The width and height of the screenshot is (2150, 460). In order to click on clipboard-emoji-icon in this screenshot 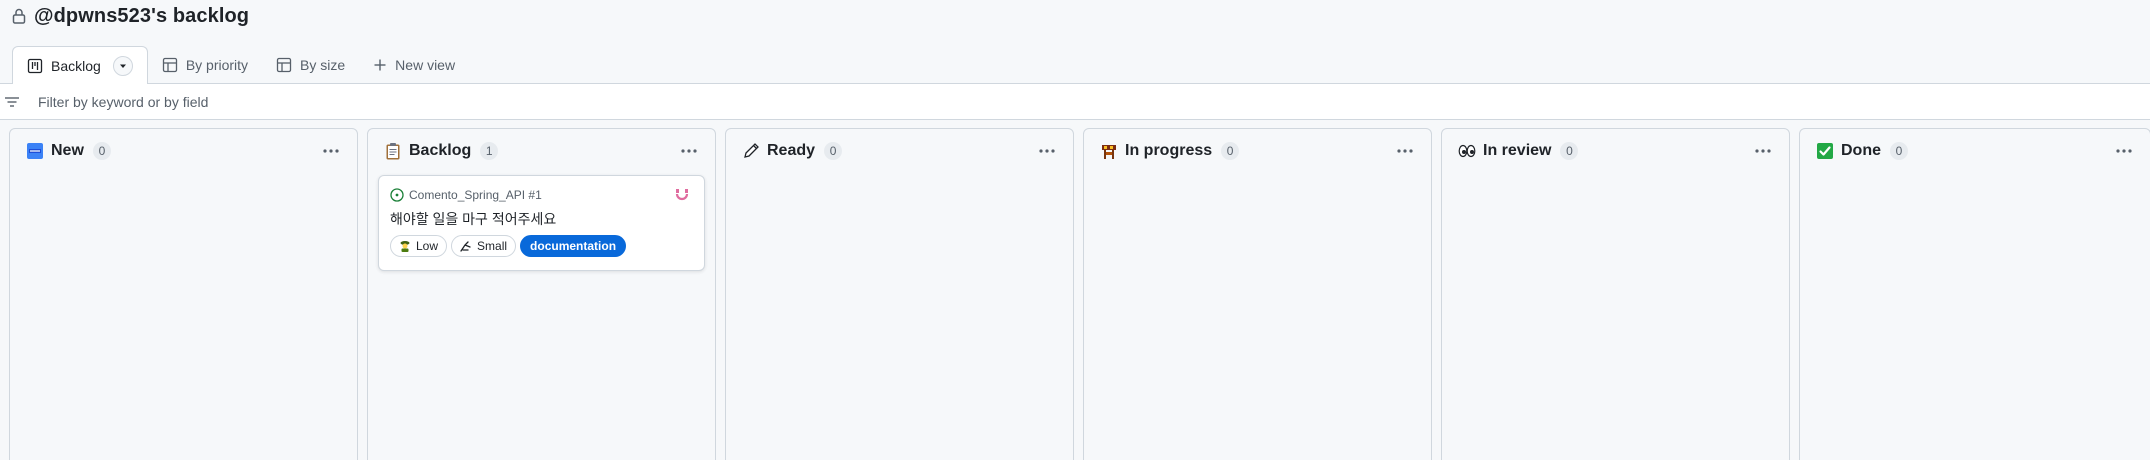, I will do `click(393, 151)`.